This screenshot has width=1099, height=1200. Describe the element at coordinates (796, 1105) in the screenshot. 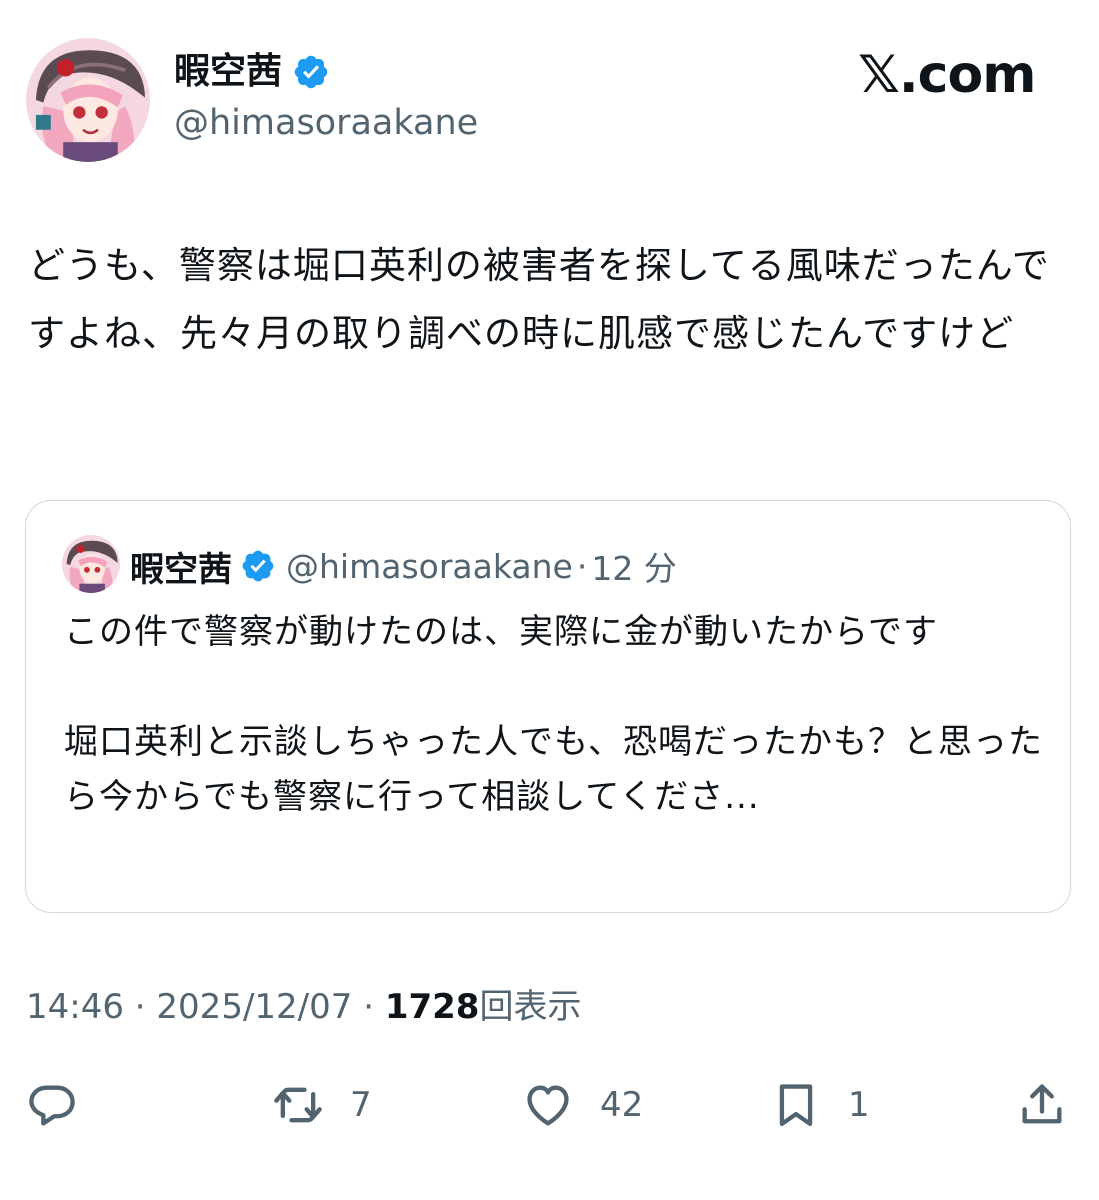

I see `bookmark-icon` at that location.